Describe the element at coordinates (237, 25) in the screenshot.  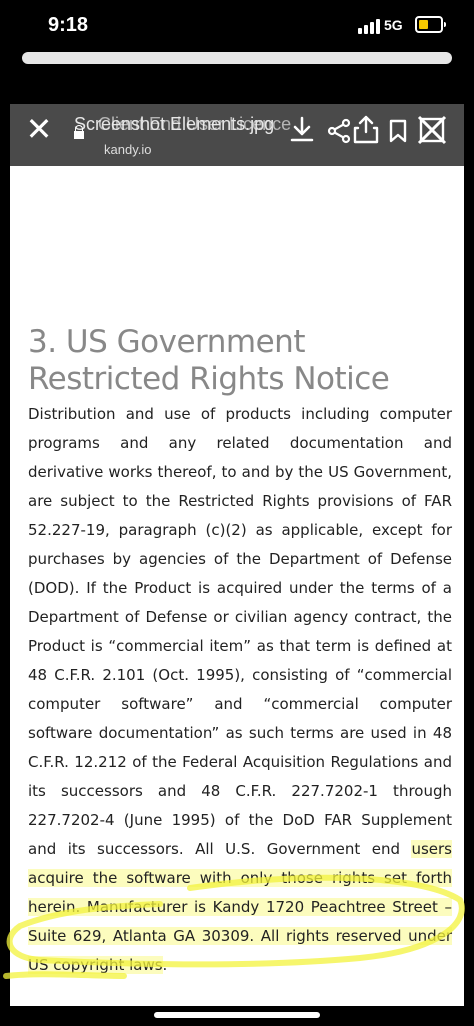
I see `status-bar: 9:18 5G` at that location.